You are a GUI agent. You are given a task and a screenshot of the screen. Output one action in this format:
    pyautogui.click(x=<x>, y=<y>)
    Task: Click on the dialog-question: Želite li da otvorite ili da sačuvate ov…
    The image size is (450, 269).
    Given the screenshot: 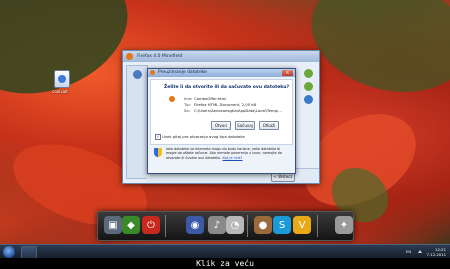 What is the action you would take?
    pyautogui.click(x=227, y=87)
    